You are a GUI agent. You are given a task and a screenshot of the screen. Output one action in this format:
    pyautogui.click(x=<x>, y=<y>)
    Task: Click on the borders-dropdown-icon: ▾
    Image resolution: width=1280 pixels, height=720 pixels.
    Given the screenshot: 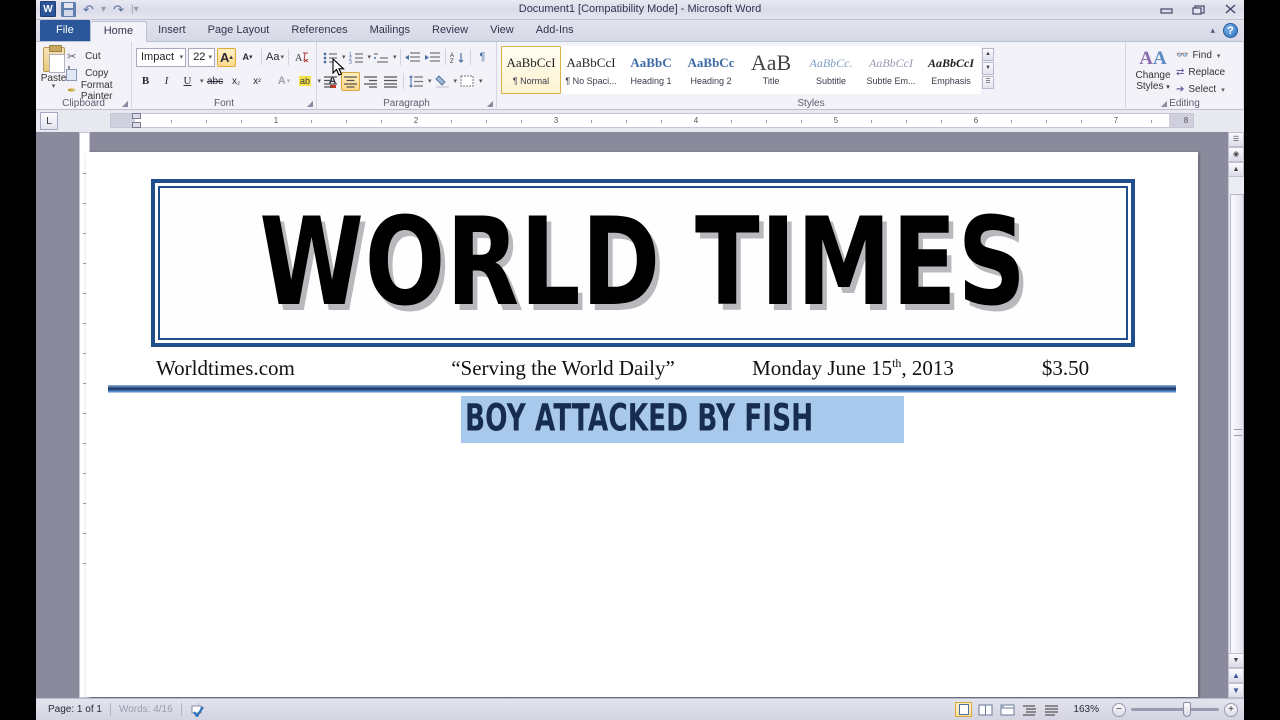 What is the action you would take?
    pyautogui.click(x=481, y=81)
    